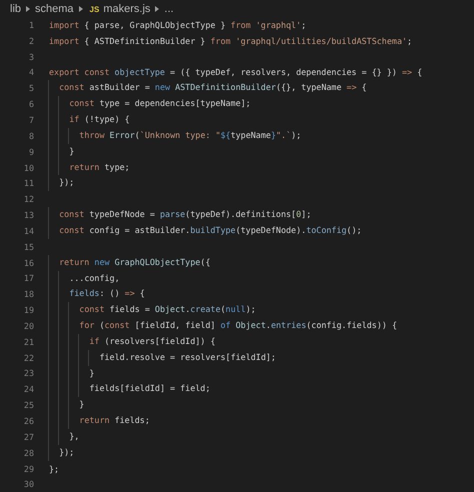 The image size is (474, 492). I want to click on code-line: for (const [fieldId, field] of Object.entries(config.fields)) {, so click(223, 326).